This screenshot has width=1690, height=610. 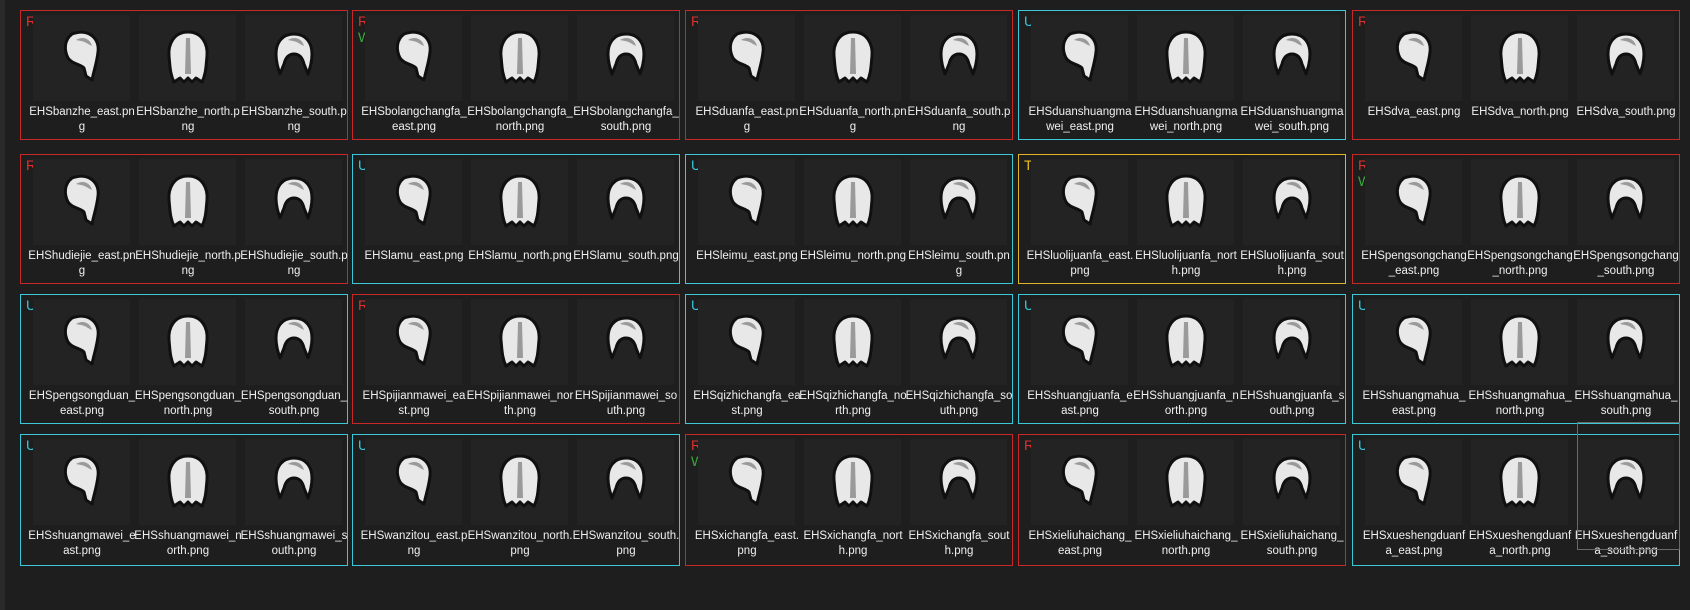 I want to click on file-name-label: EHSlamu_east.png, so click(x=414, y=256).